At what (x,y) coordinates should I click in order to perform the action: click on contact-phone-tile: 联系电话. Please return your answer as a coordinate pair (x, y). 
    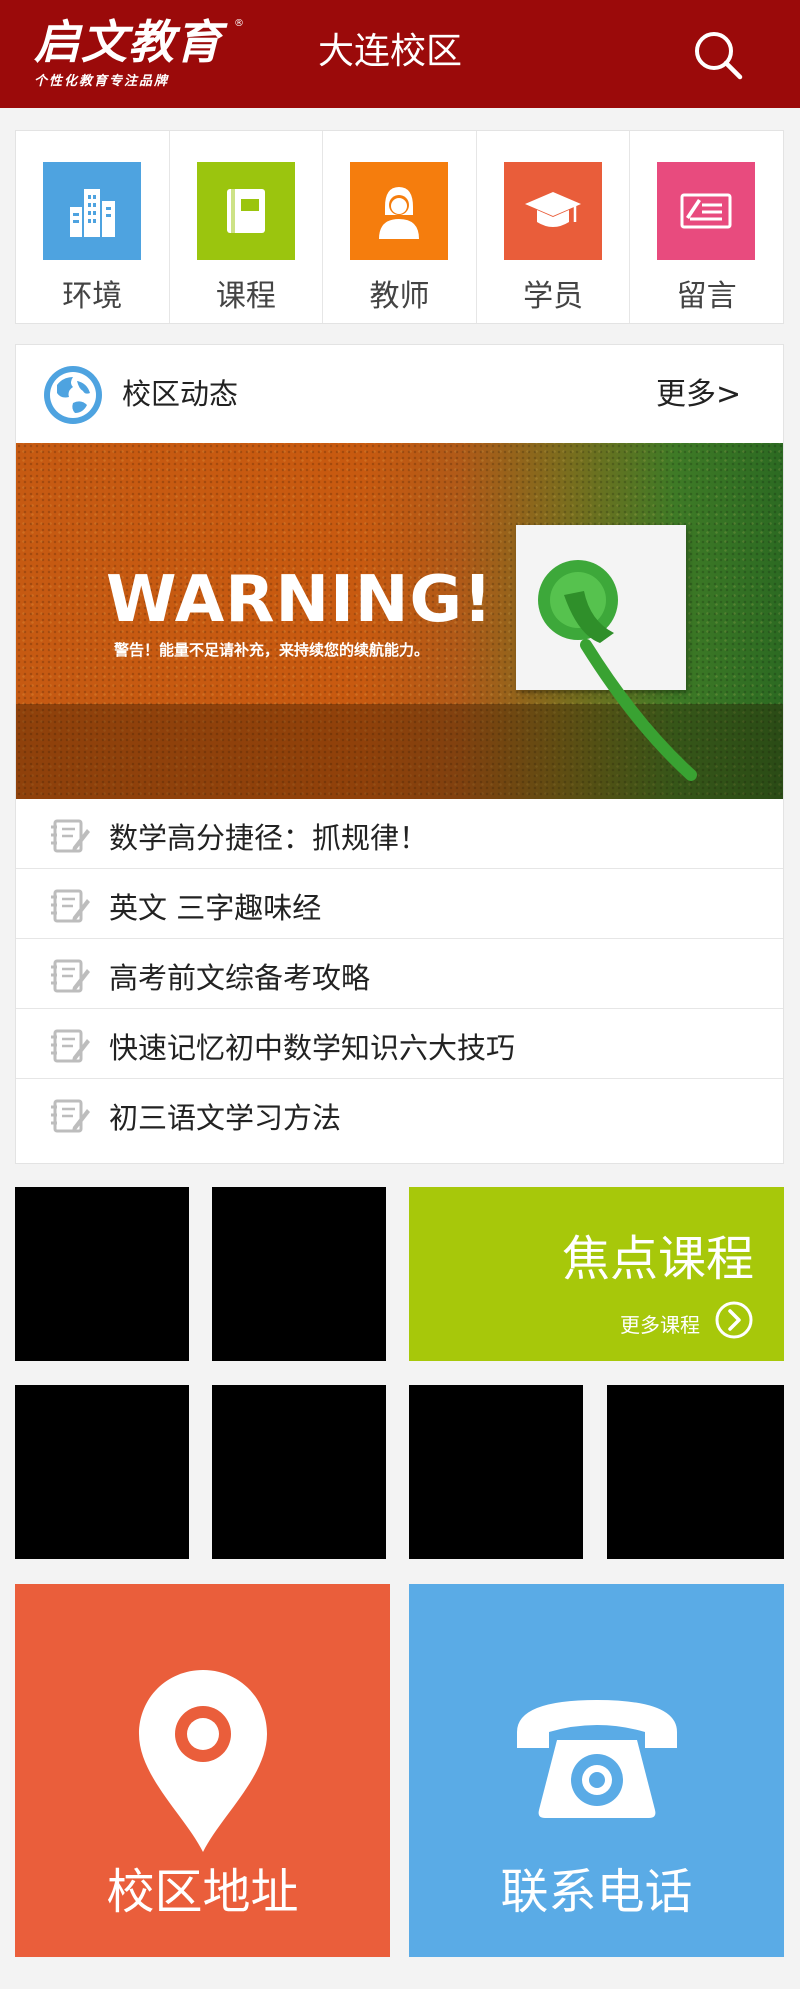
    Looking at the image, I should click on (596, 1770).